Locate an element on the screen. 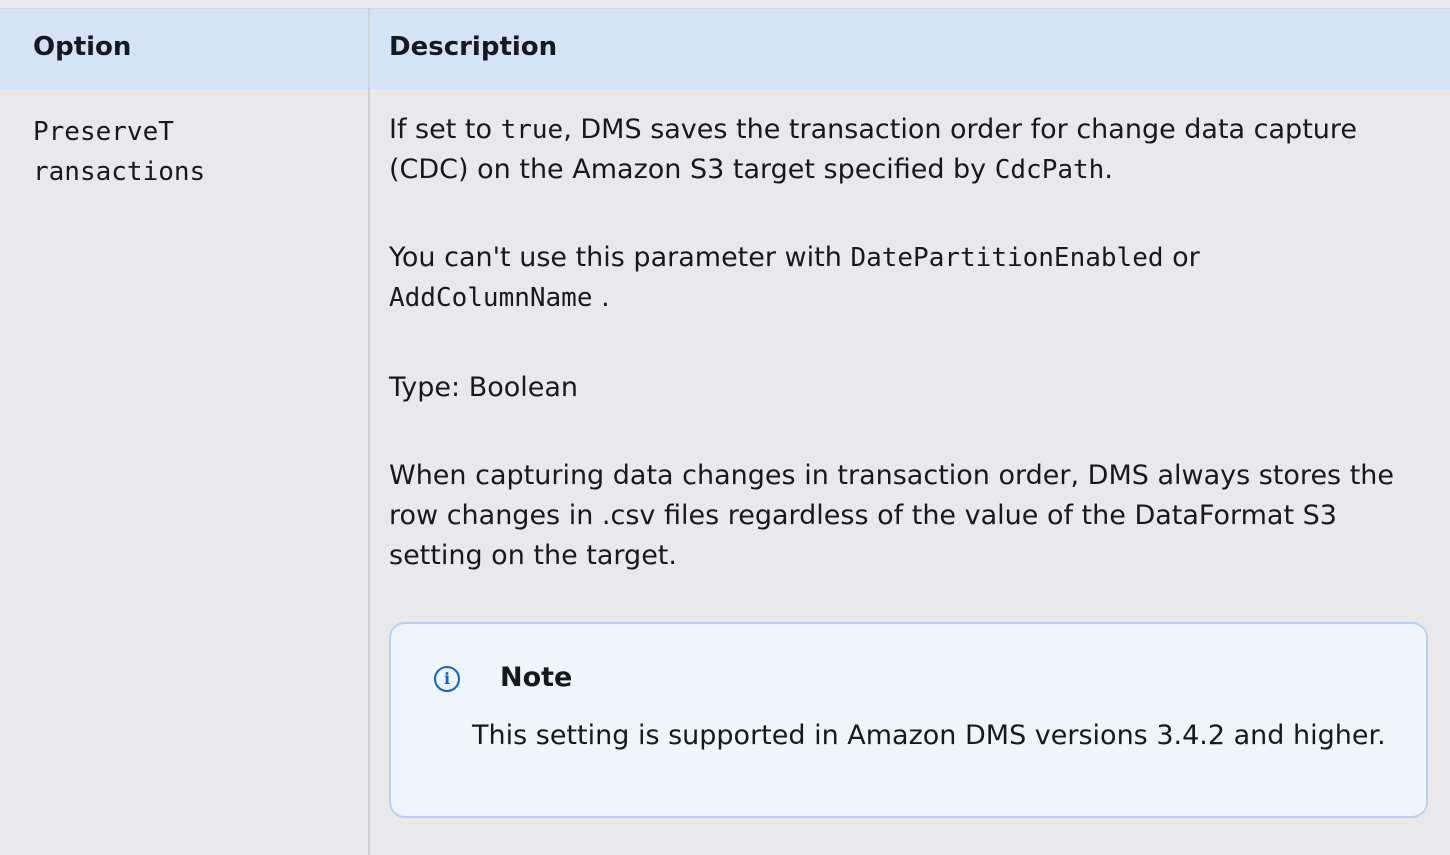  p2-text-c: . is located at coordinates (601, 297).